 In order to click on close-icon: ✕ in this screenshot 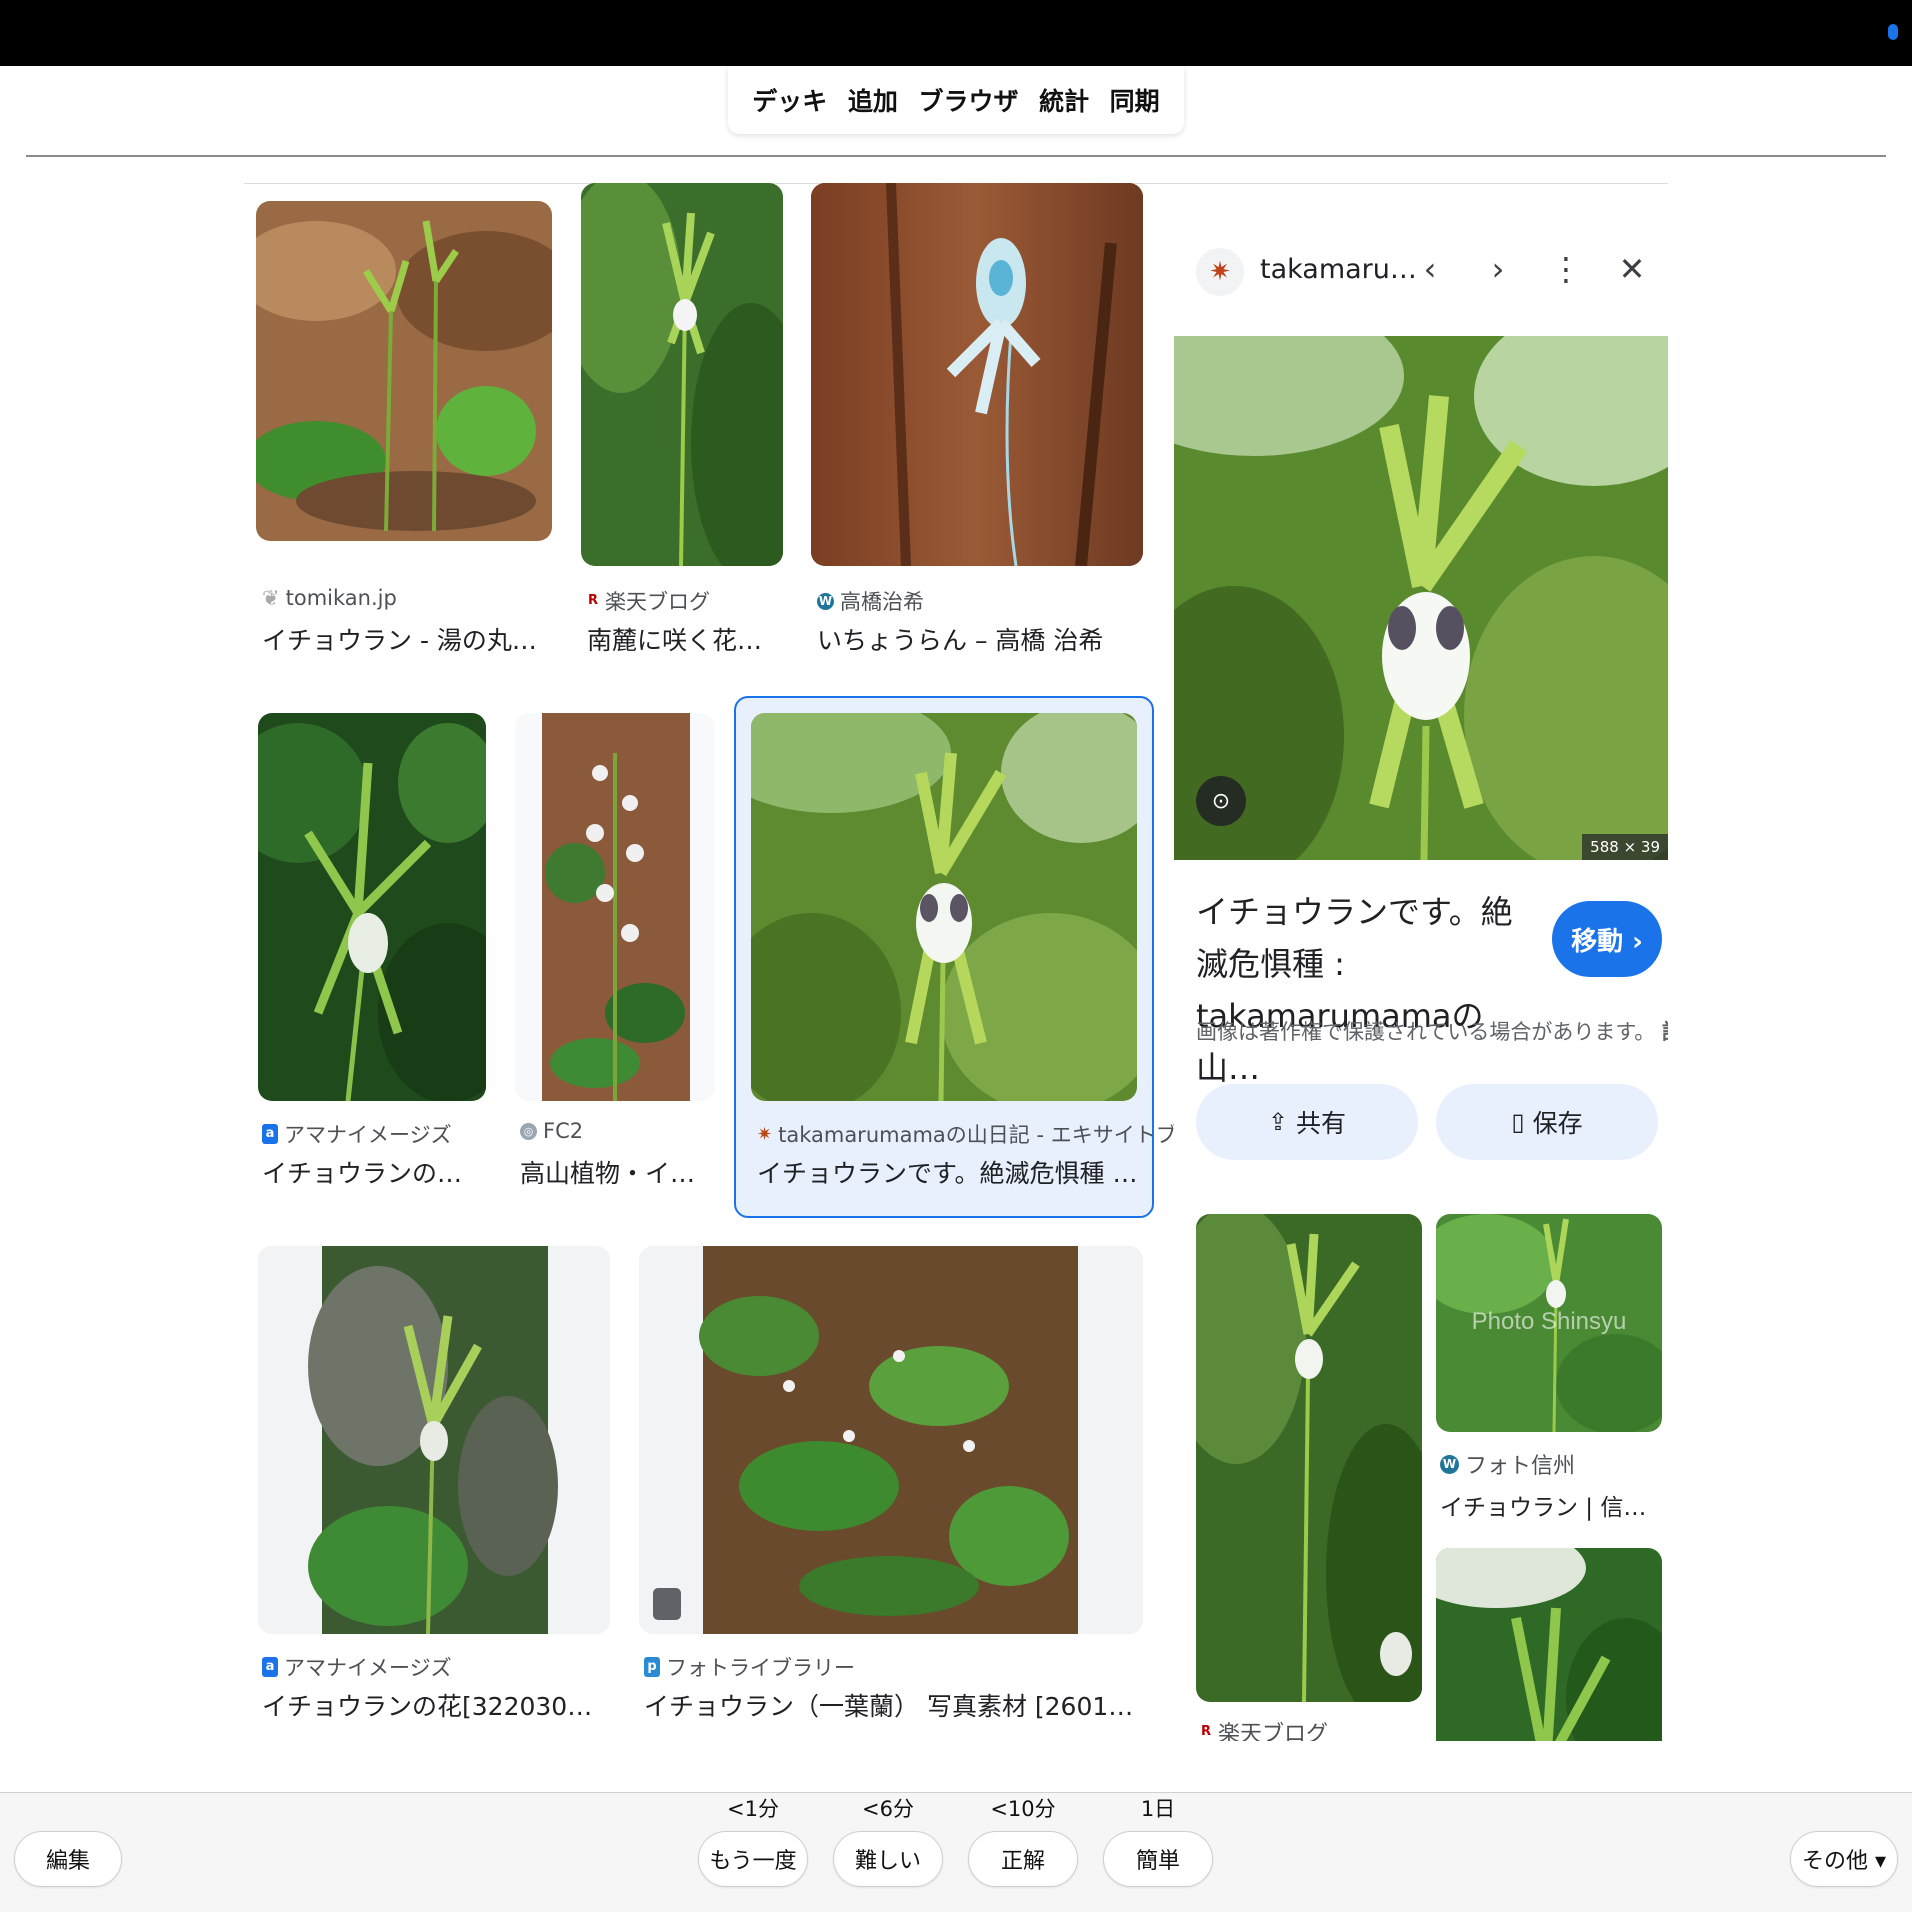, I will do `click(1632, 269)`.